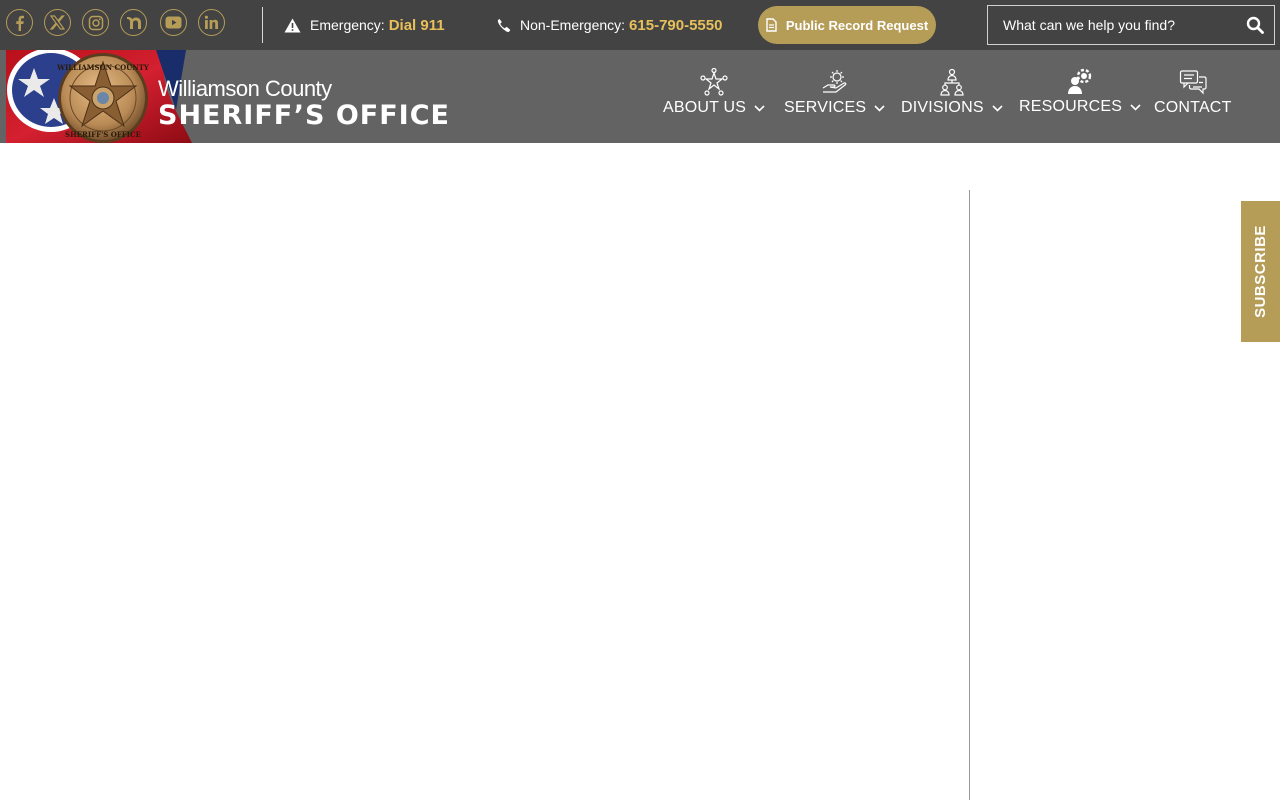  I want to click on warning-icon, so click(292, 25).